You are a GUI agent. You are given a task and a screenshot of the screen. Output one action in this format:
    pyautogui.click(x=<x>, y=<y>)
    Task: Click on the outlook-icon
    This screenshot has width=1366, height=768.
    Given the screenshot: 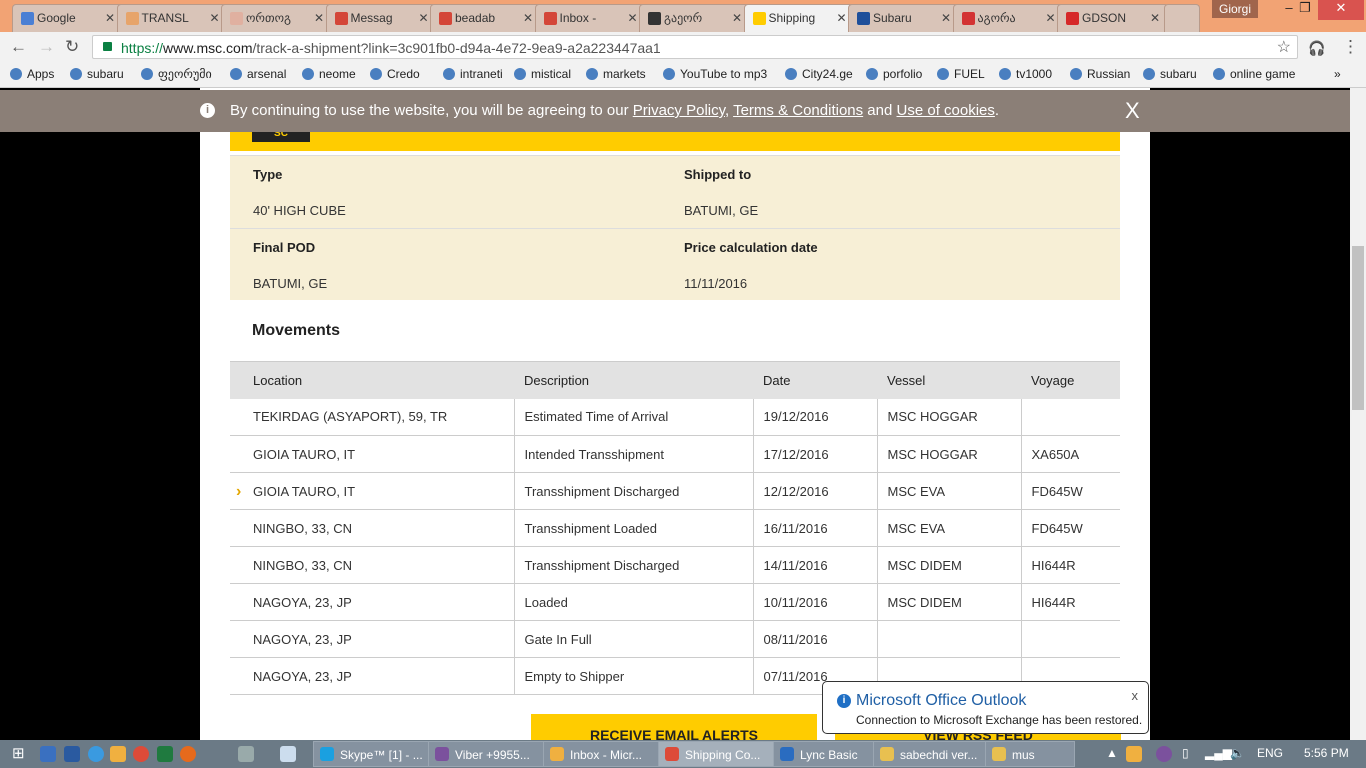 What is the action you would take?
    pyautogui.click(x=118, y=754)
    